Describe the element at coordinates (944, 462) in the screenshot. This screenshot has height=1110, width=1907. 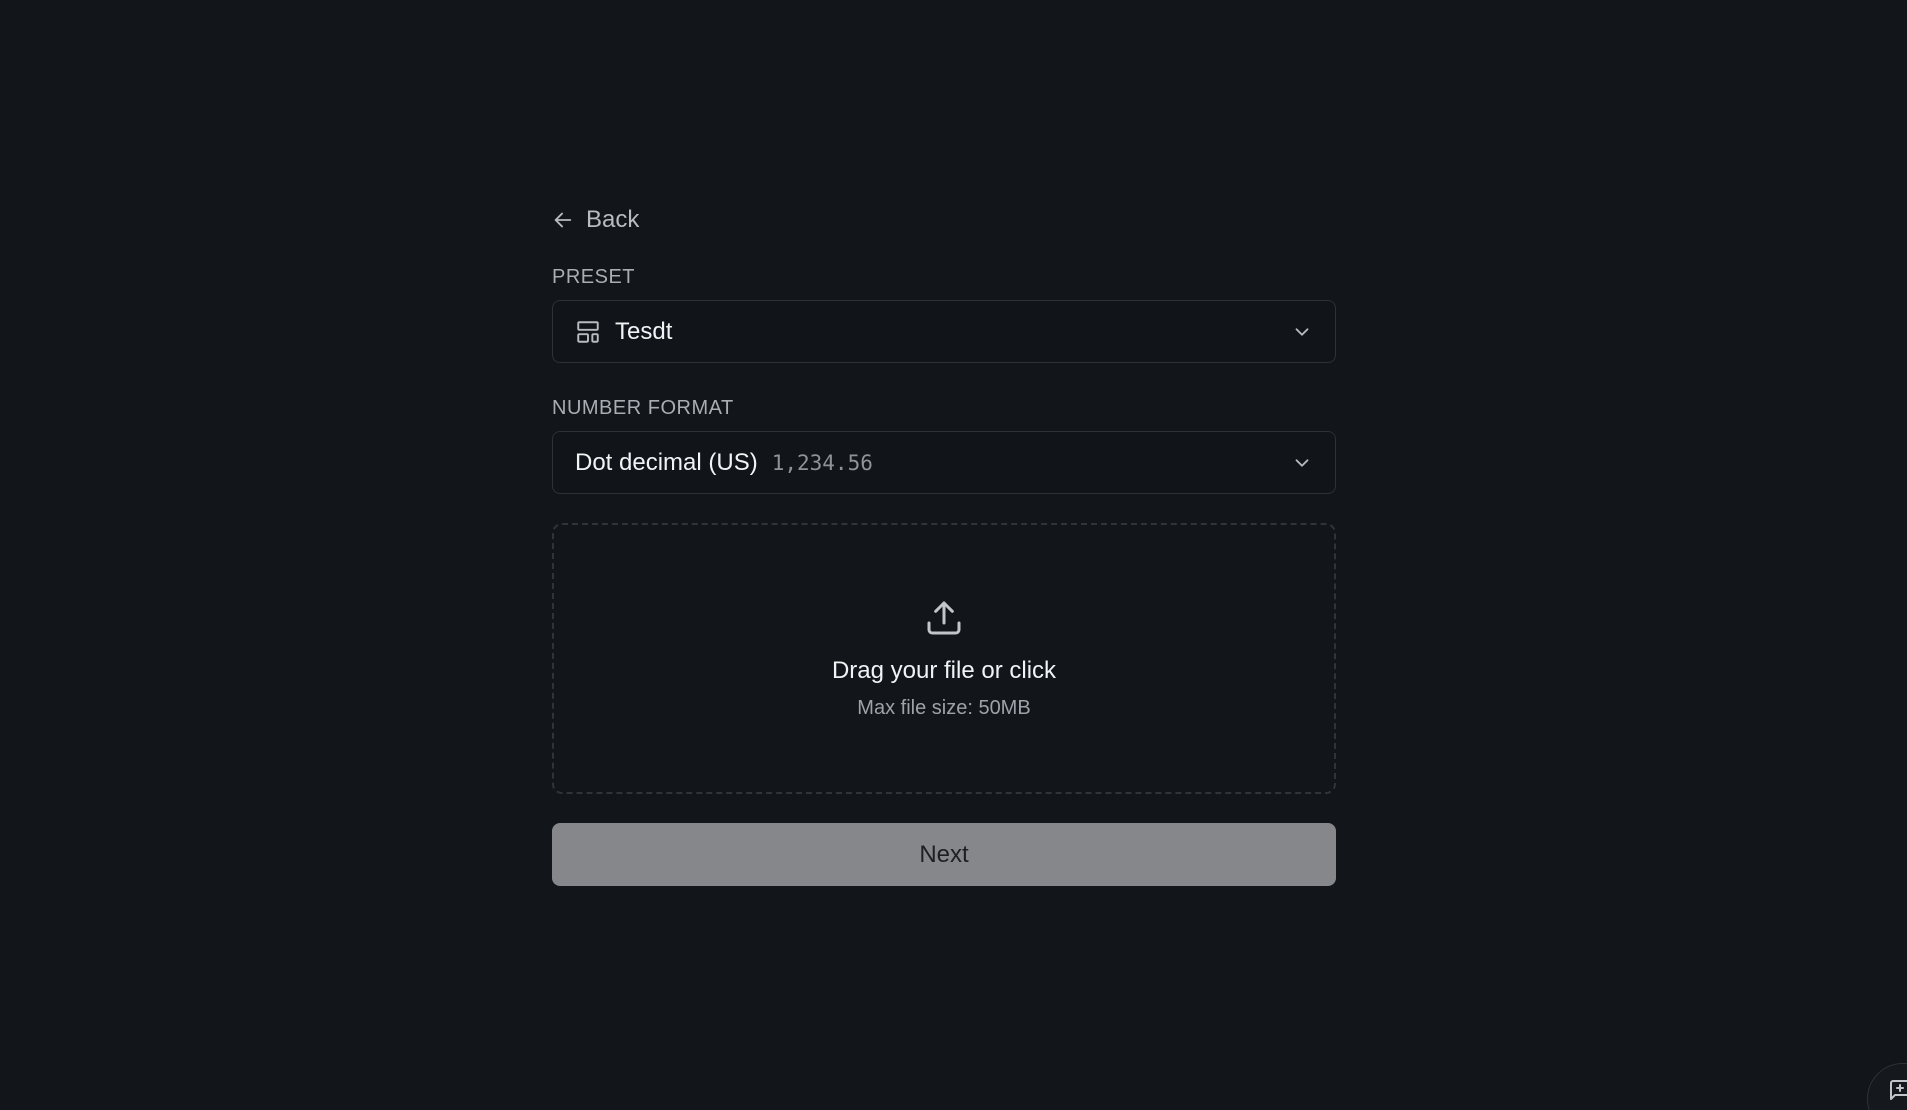
I see `number-format-select: Dot decimal (US) 1,234.56` at that location.